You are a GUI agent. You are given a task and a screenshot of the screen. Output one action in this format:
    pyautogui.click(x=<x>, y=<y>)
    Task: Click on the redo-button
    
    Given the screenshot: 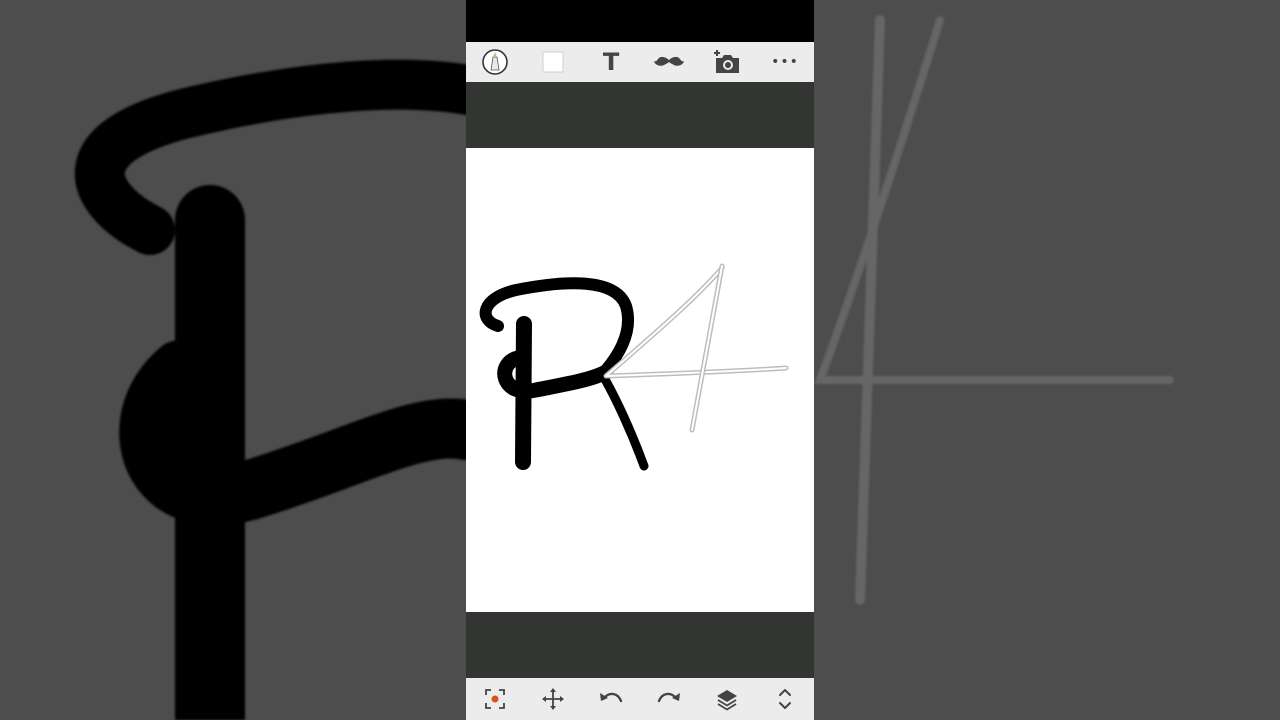 What is the action you would take?
    pyautogui.click(x=669, y=699)
    